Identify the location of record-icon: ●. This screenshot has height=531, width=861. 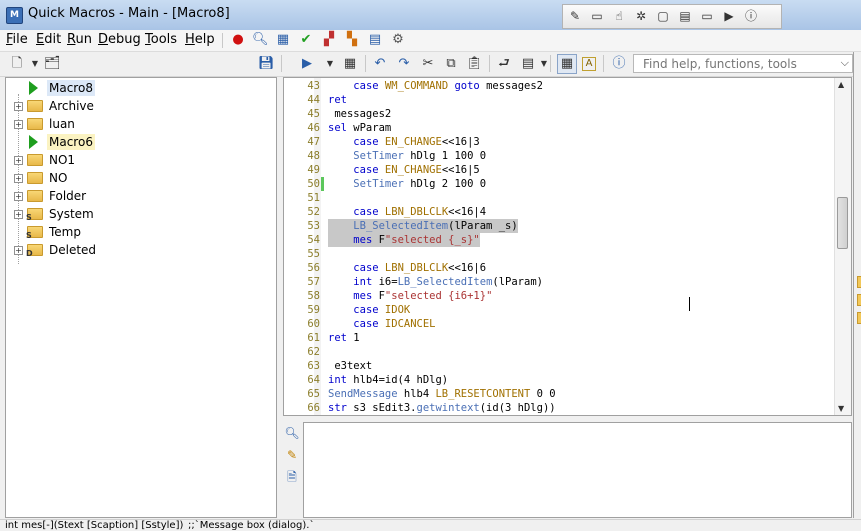
(238, 40).